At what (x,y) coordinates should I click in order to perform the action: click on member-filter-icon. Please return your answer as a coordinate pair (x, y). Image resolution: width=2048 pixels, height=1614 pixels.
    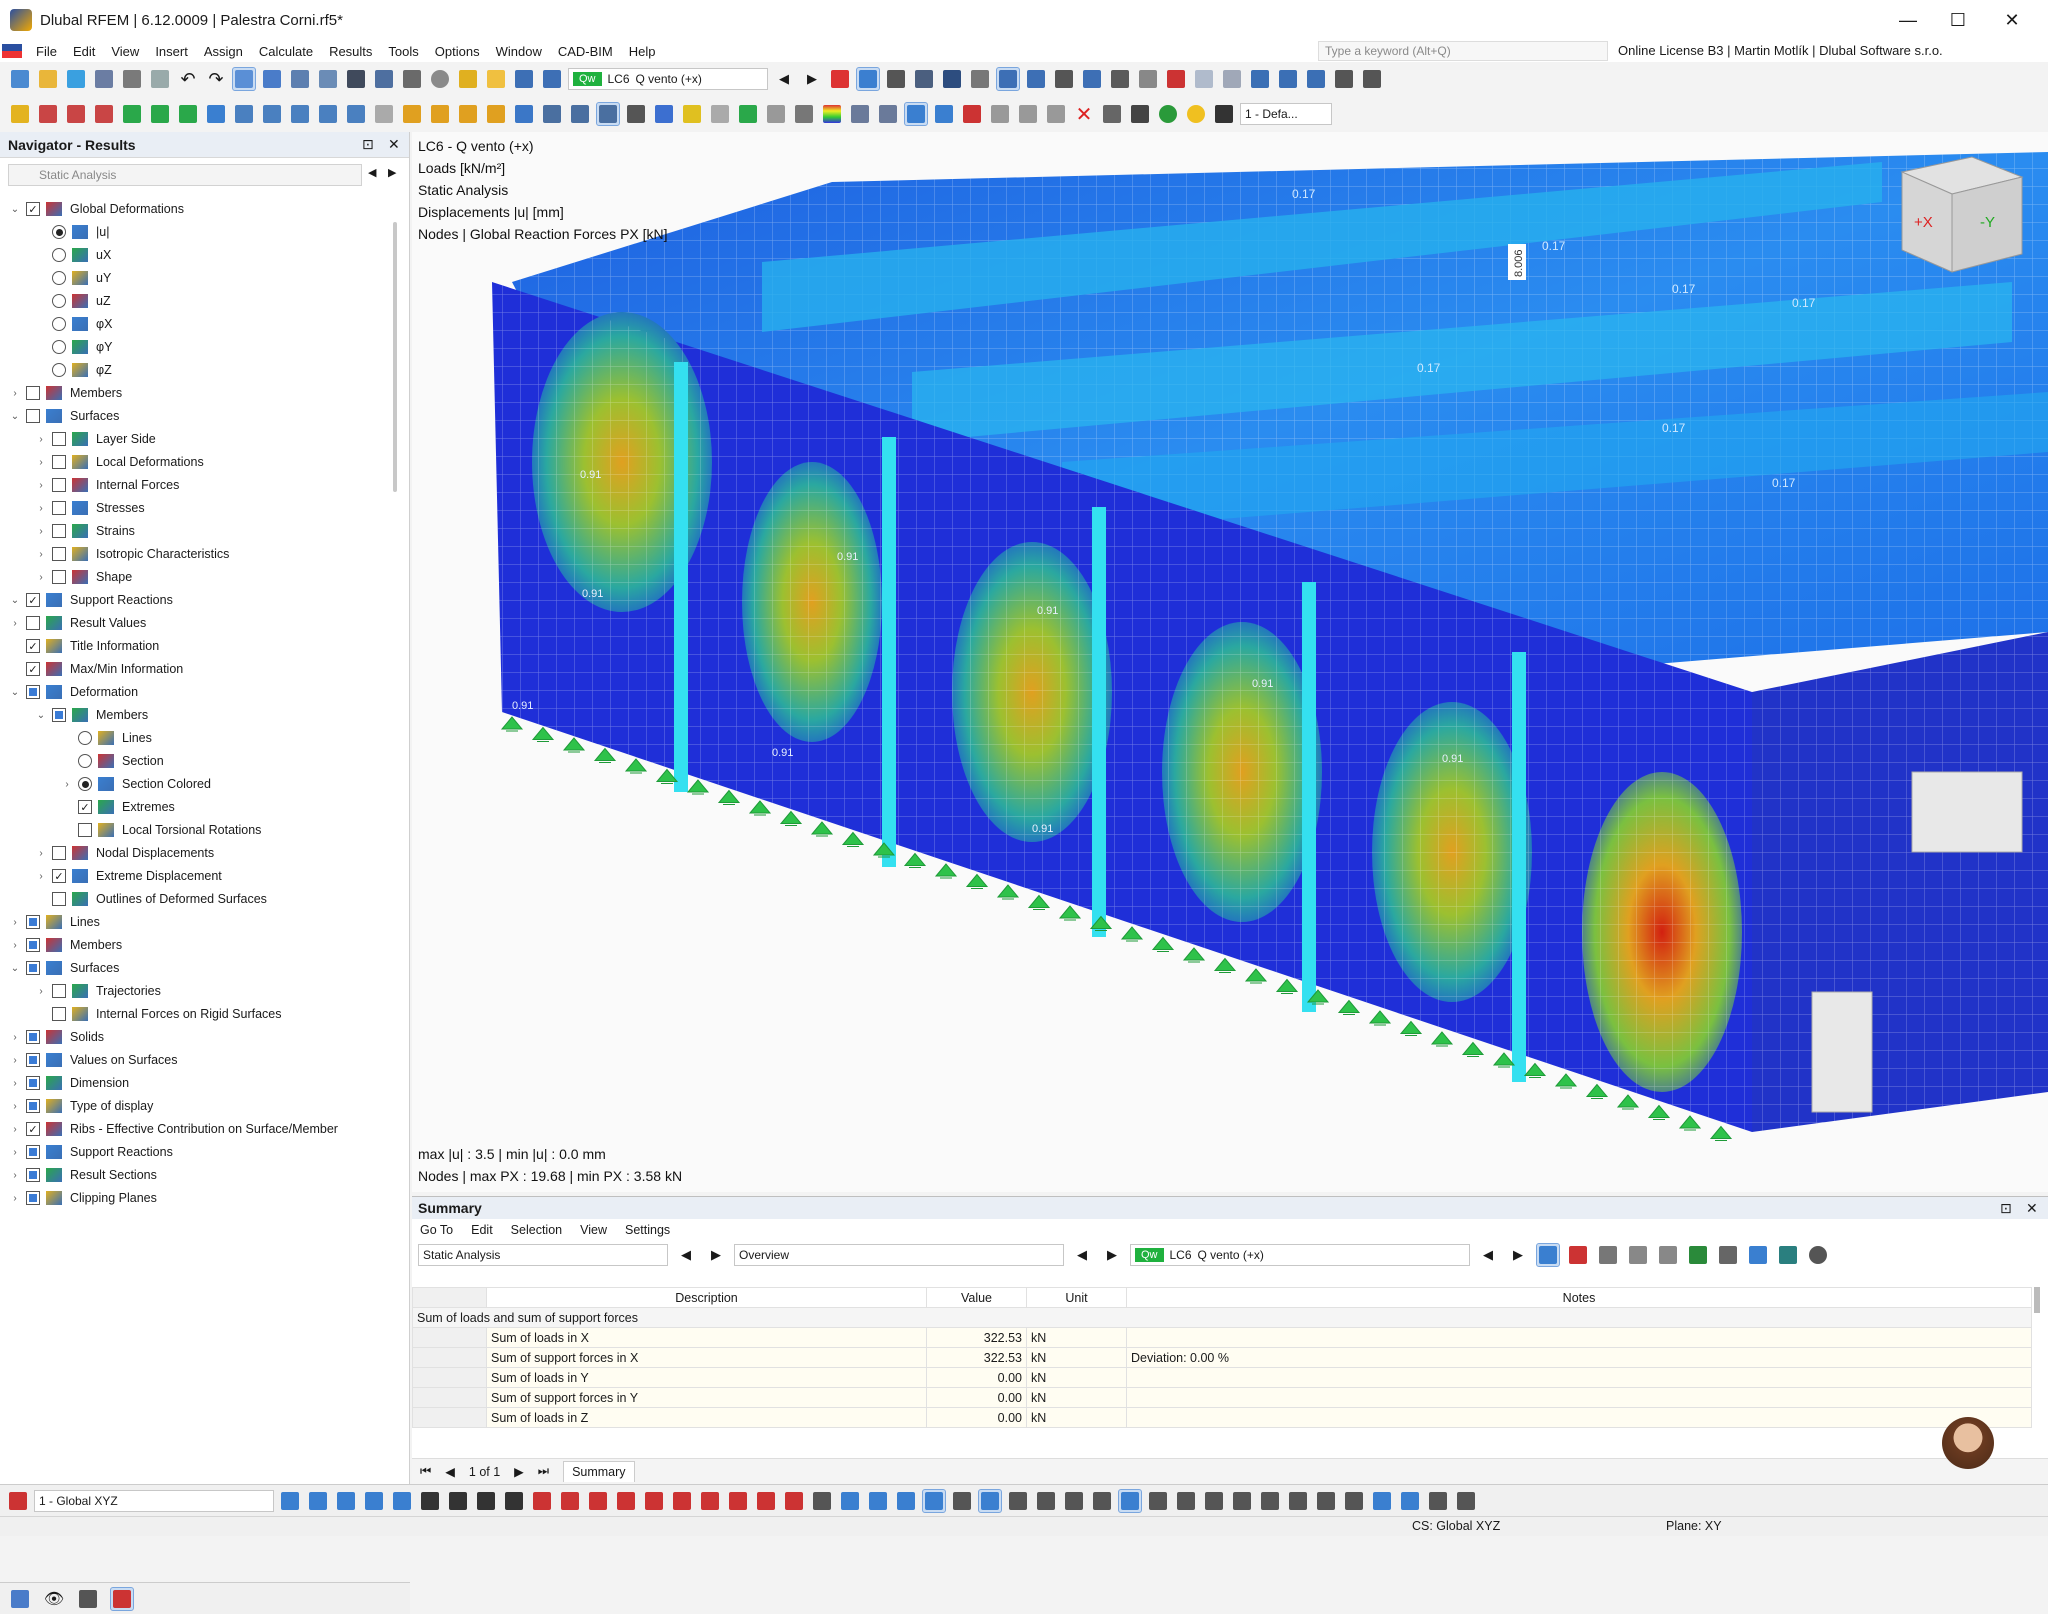
    Looking at the image, I should click on (1608, 1255).